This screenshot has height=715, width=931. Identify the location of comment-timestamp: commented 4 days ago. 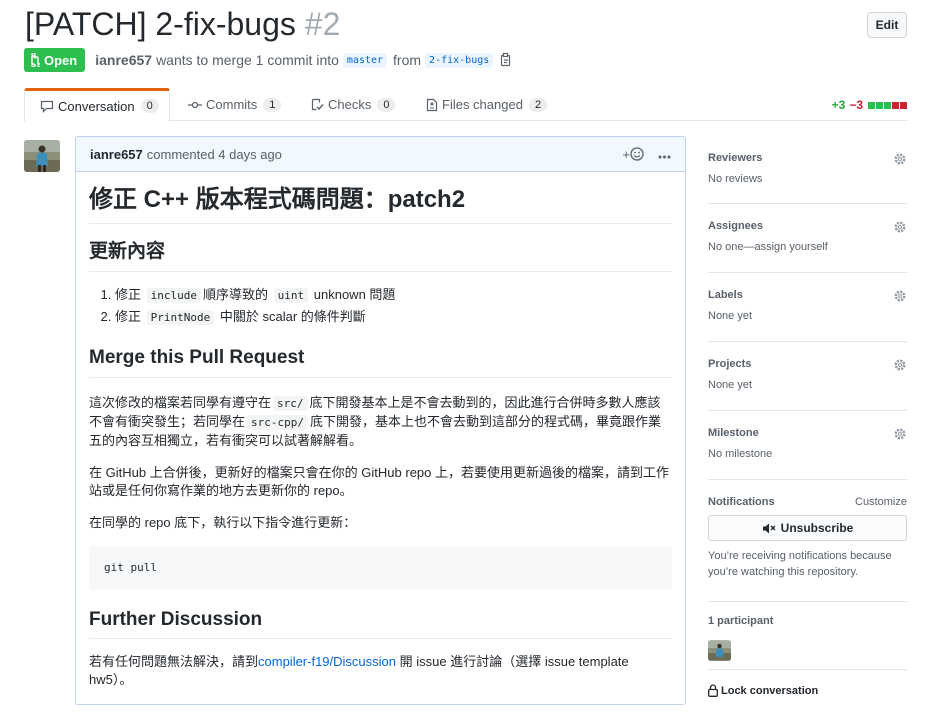
(214, 154).